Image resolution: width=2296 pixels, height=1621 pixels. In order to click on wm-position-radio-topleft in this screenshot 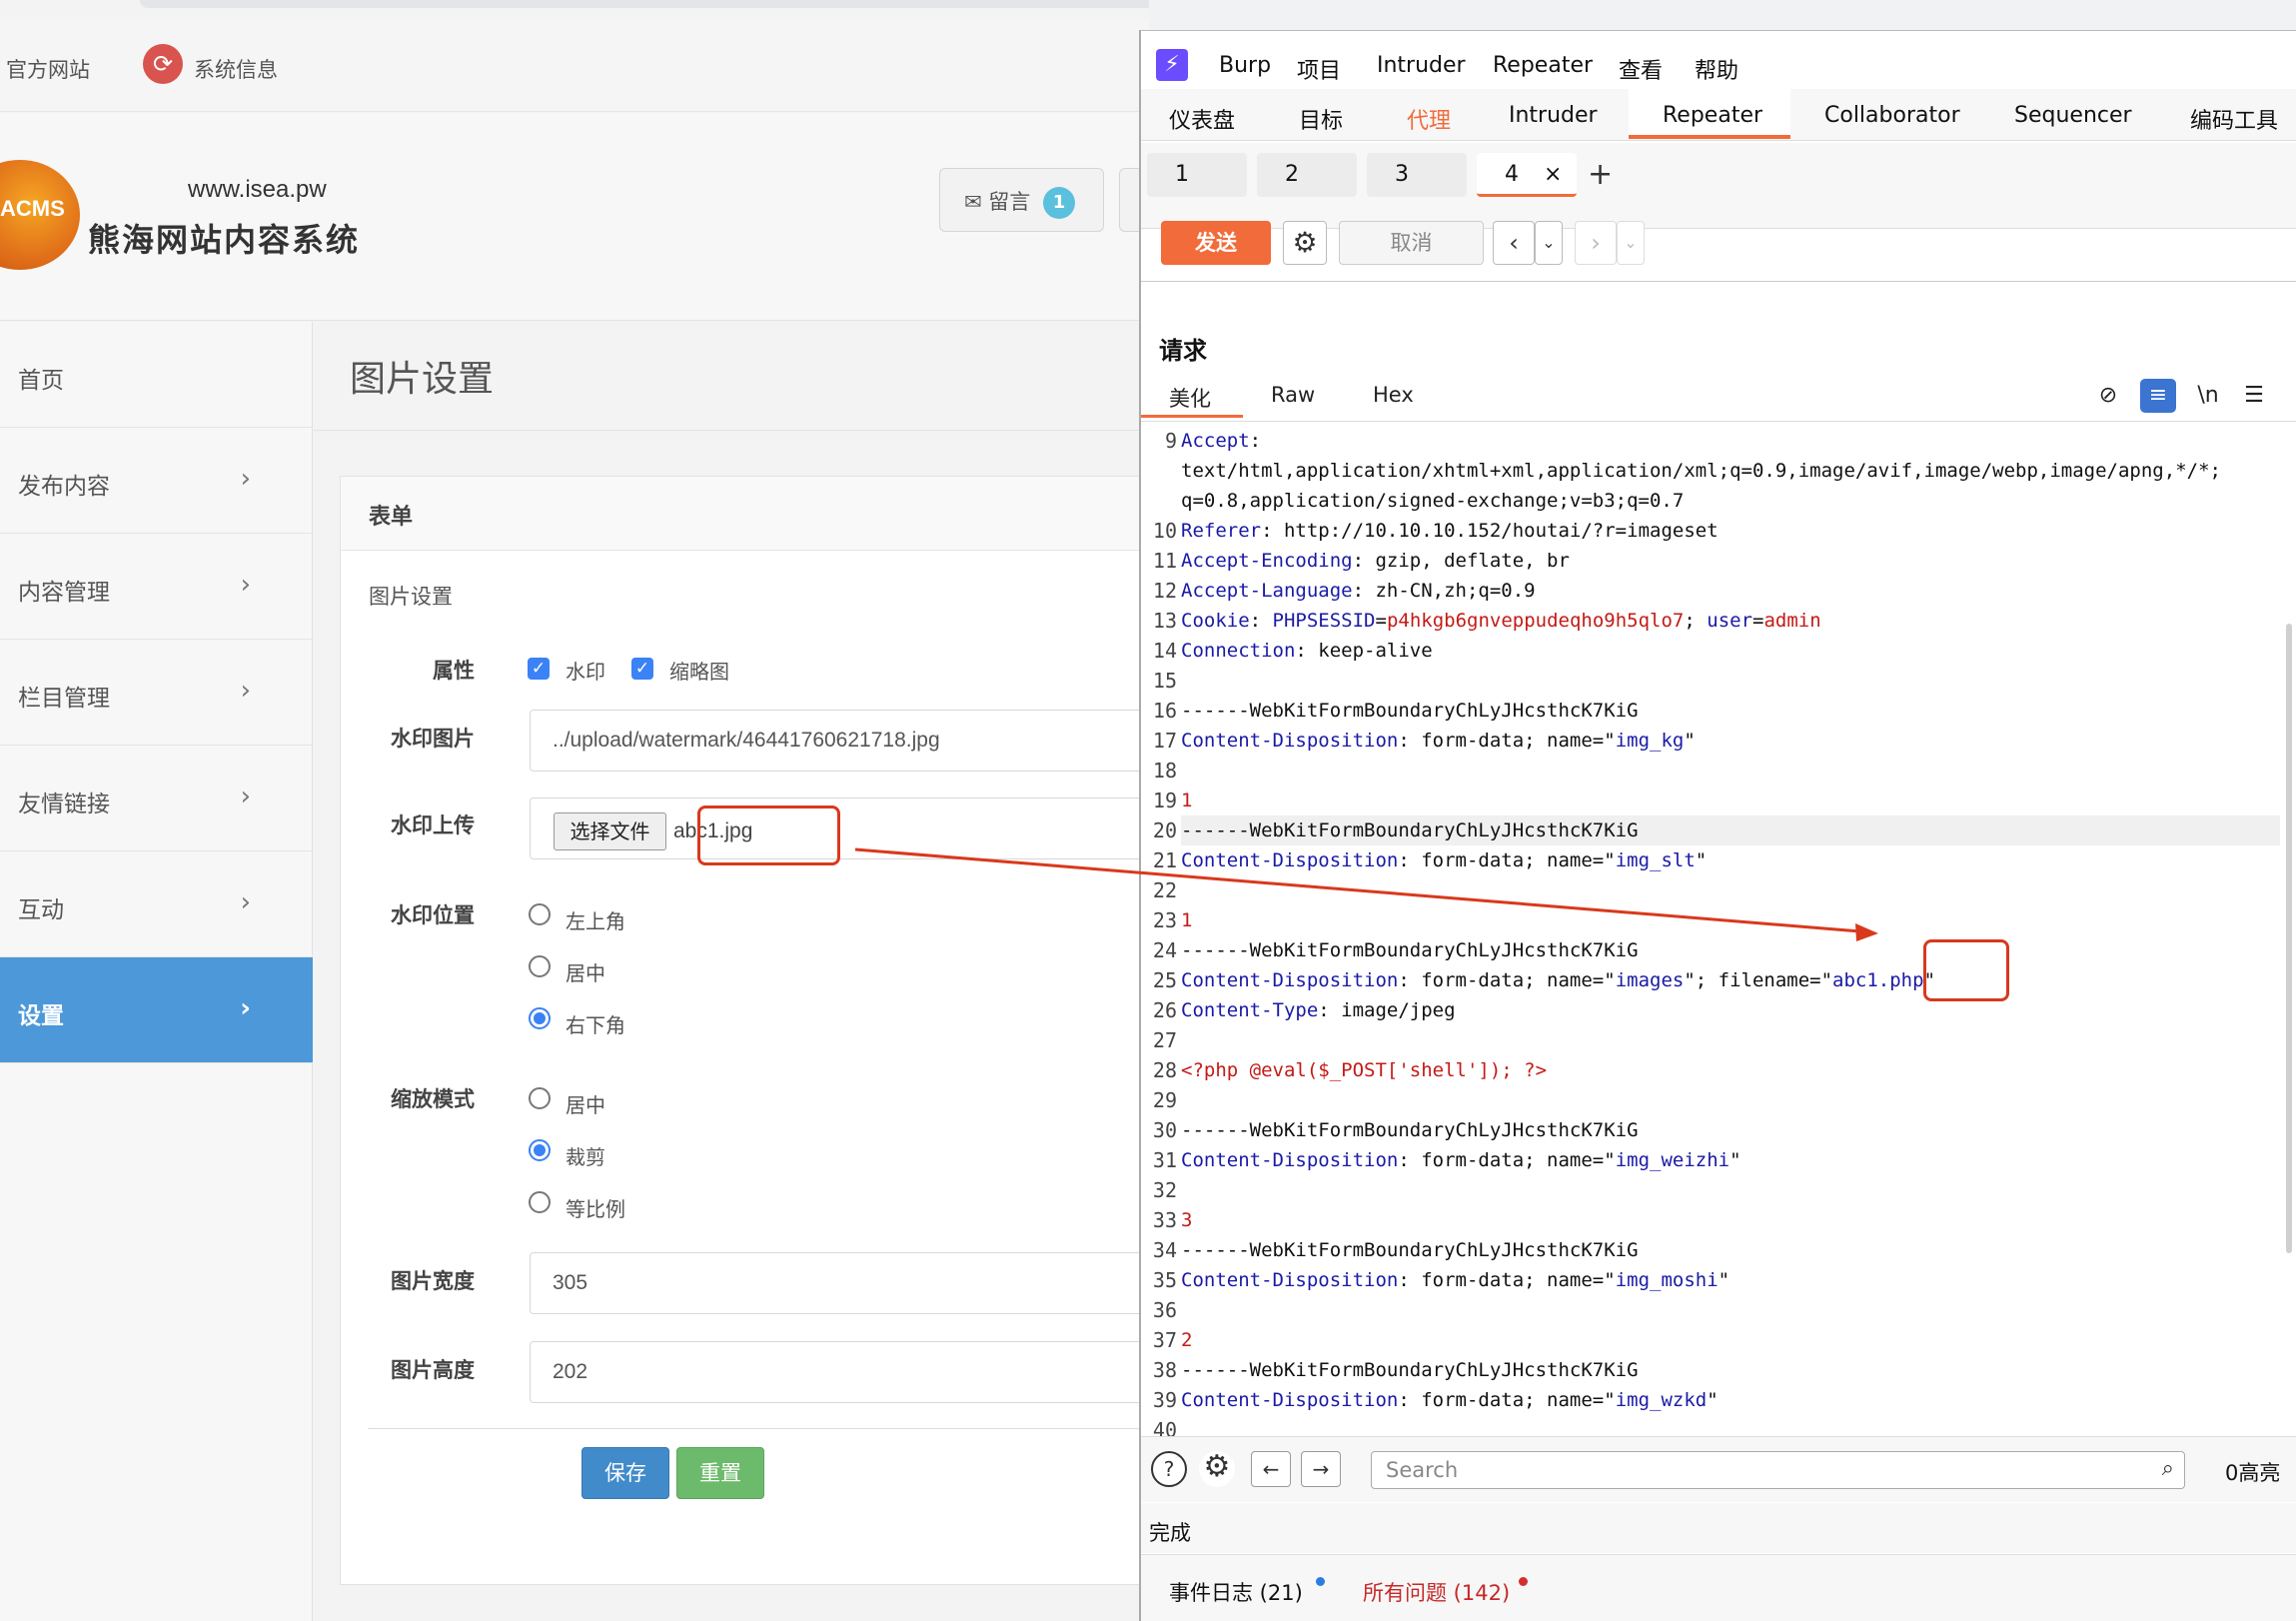, I will do `click(540, 914)`.